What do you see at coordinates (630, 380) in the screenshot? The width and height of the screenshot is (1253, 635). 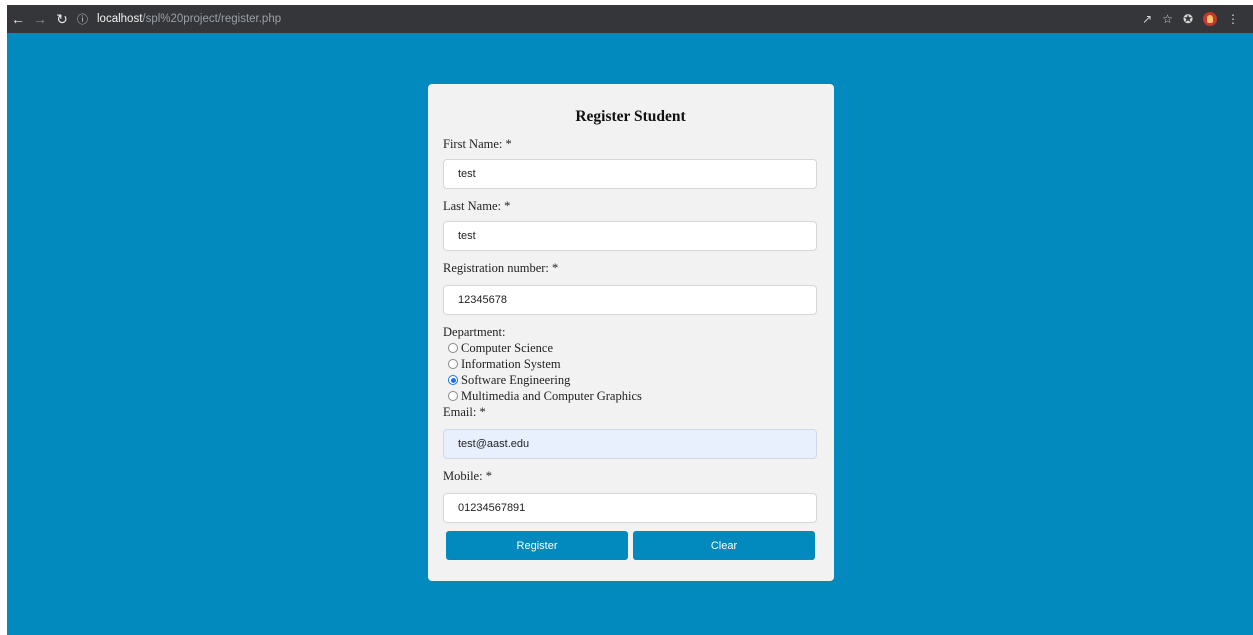 I see `department-option: Software Engineering` at bounding box center [630, 380].